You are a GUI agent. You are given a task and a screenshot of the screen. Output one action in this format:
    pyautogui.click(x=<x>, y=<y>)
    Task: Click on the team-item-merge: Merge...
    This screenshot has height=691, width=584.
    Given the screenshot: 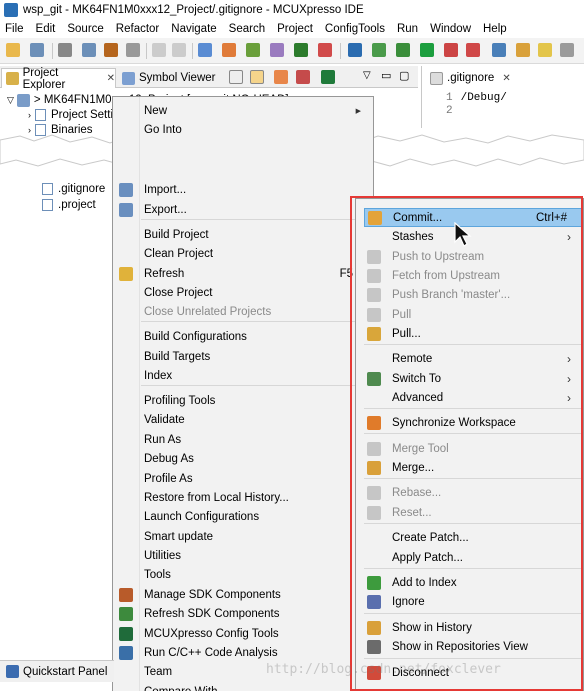 What is the action you would take?
    pyautogui.click(x=469, y=467)
    